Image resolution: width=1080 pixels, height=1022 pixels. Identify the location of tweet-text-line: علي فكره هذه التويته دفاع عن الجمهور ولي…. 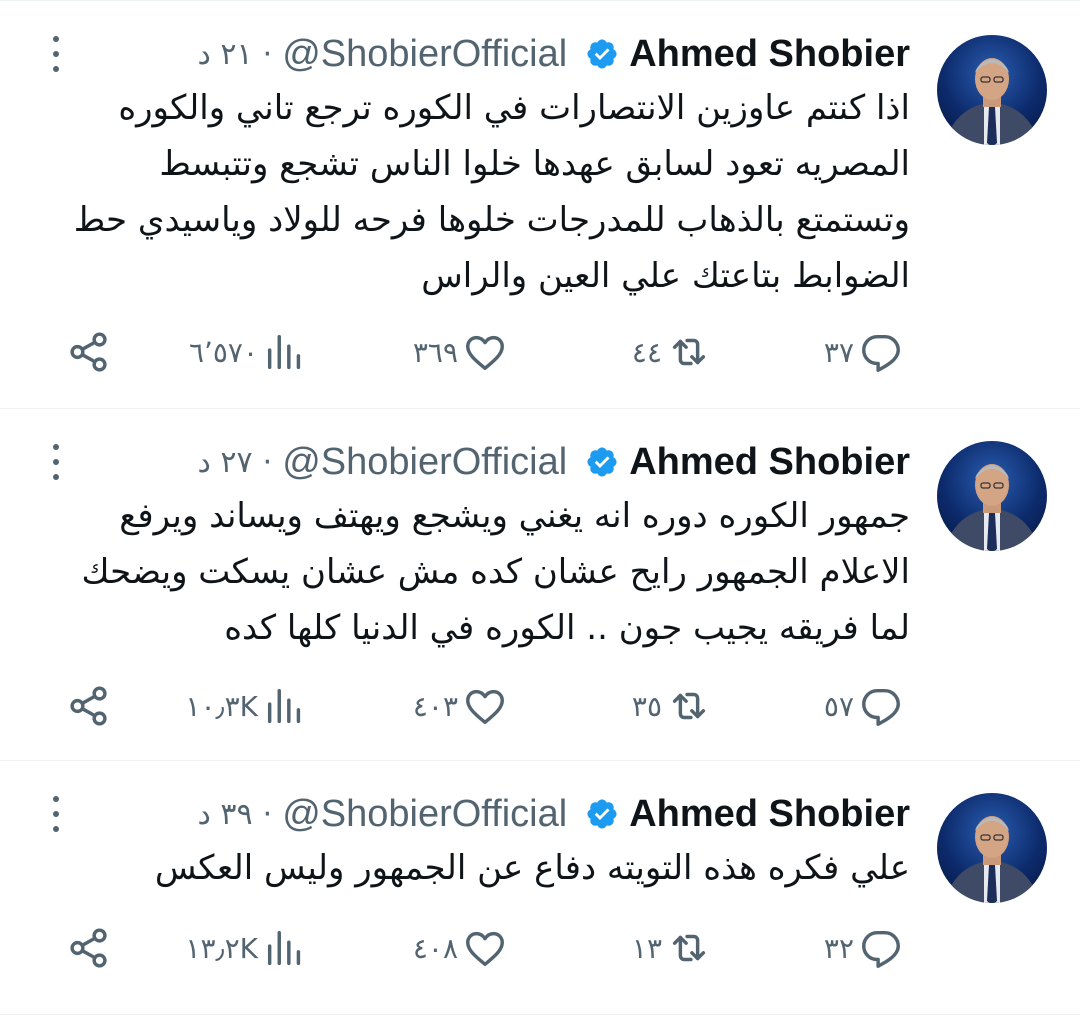
(532, 868).